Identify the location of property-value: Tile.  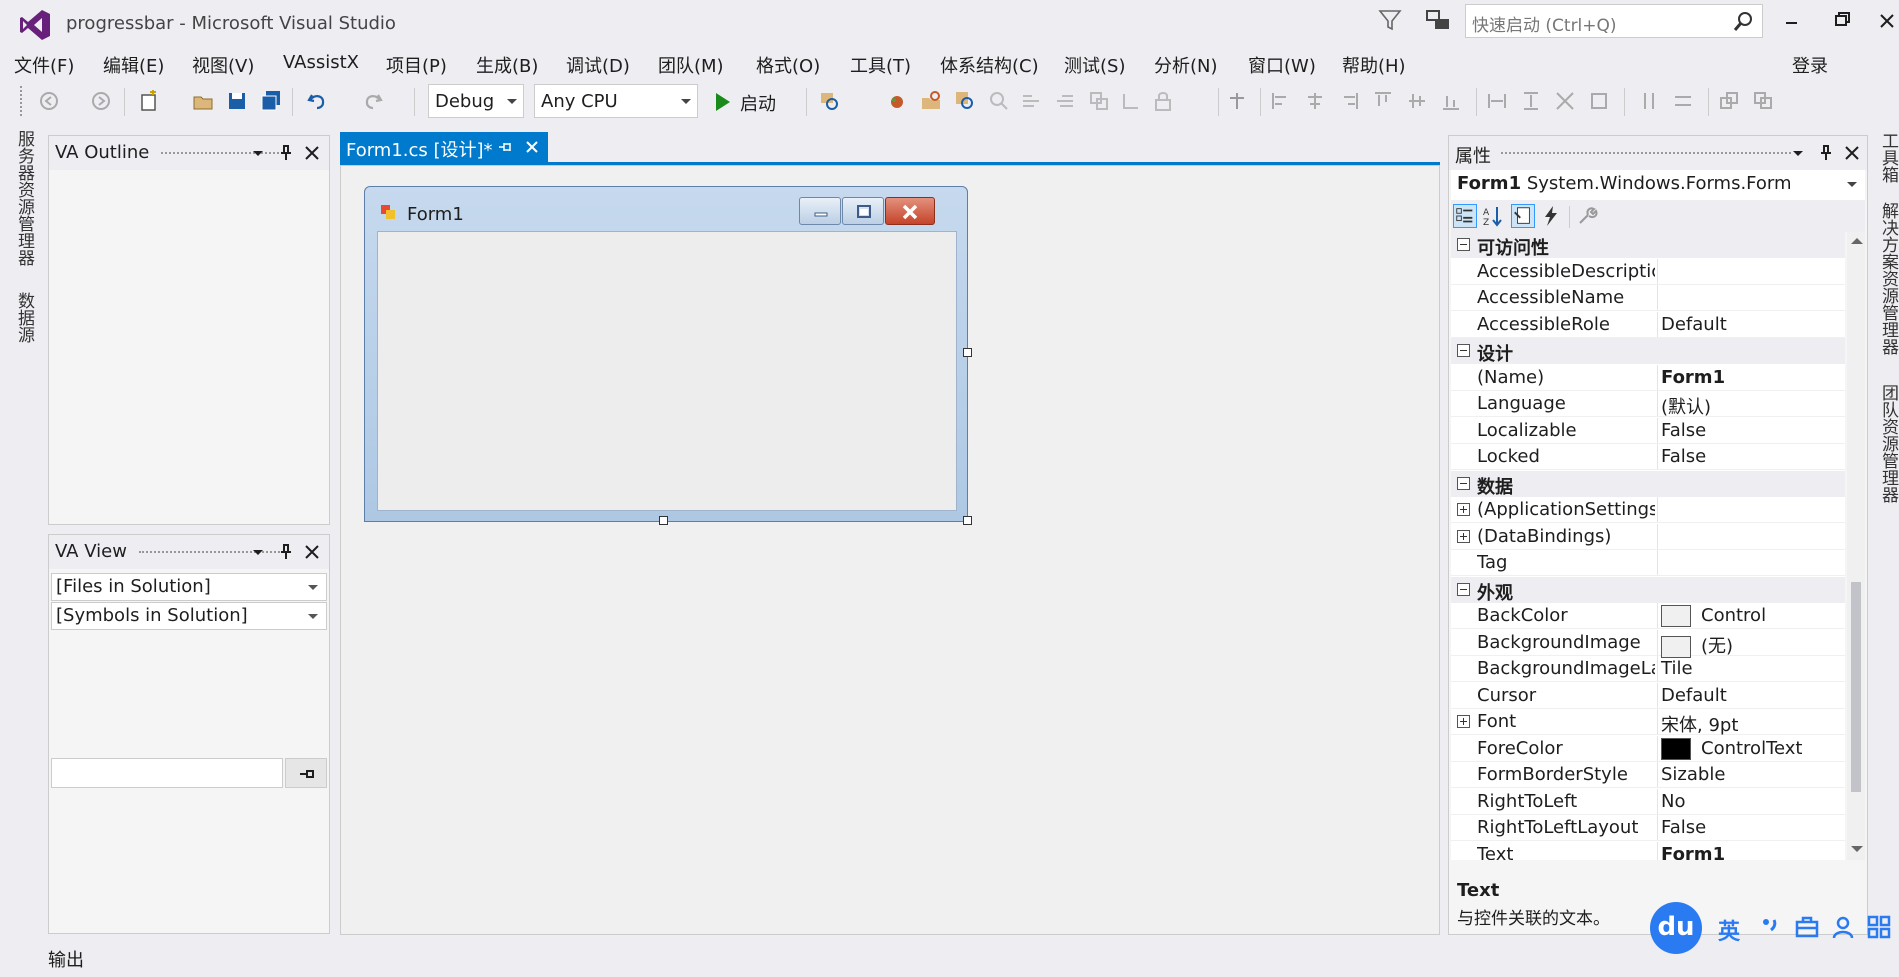
(1677, 668).